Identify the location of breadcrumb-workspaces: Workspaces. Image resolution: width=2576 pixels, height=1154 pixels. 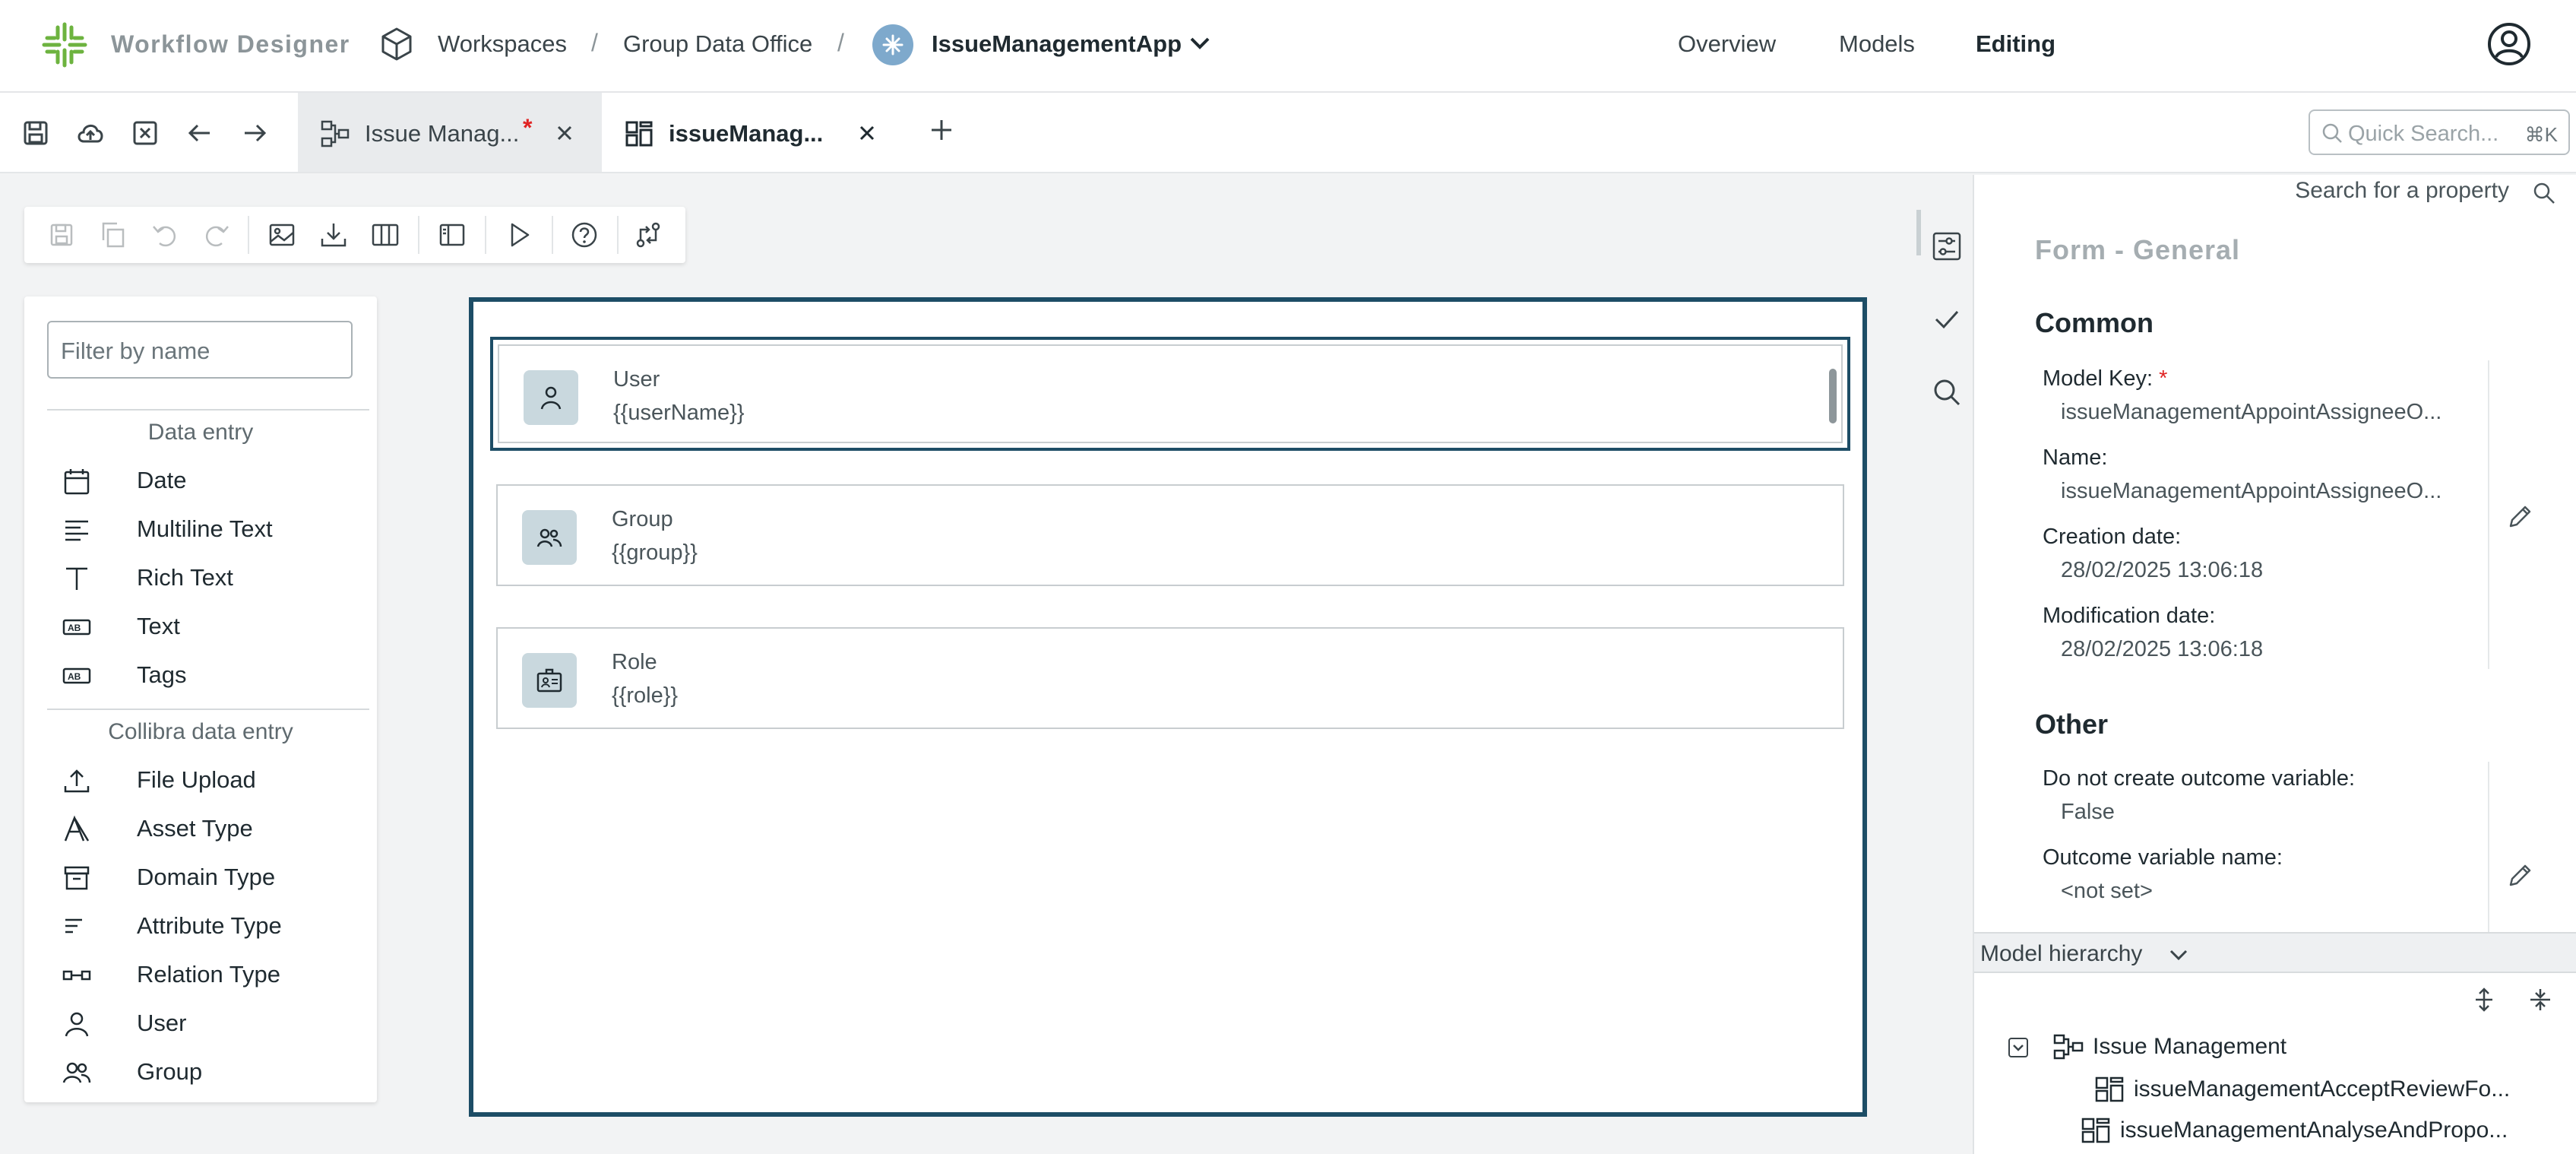
(502, 44).